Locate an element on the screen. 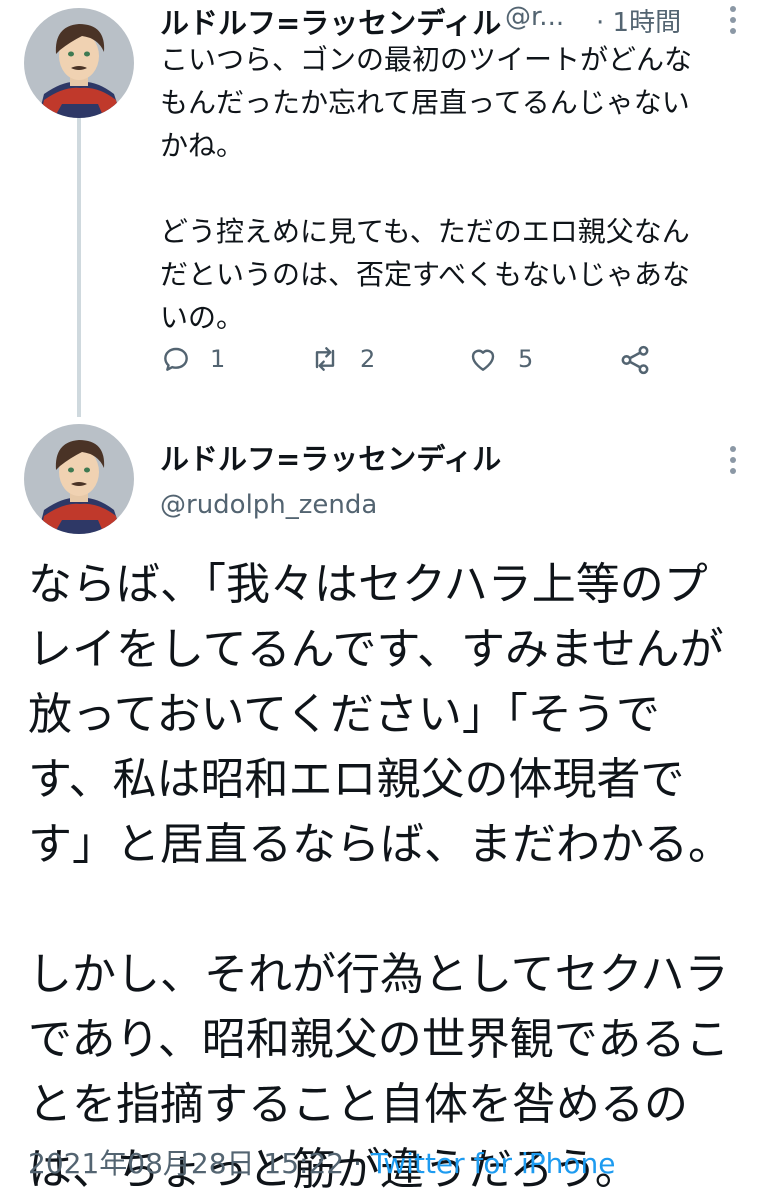 The height and width of the screenshot is (1202, 771). like-button: 5 is located at coordinates (499, 359).